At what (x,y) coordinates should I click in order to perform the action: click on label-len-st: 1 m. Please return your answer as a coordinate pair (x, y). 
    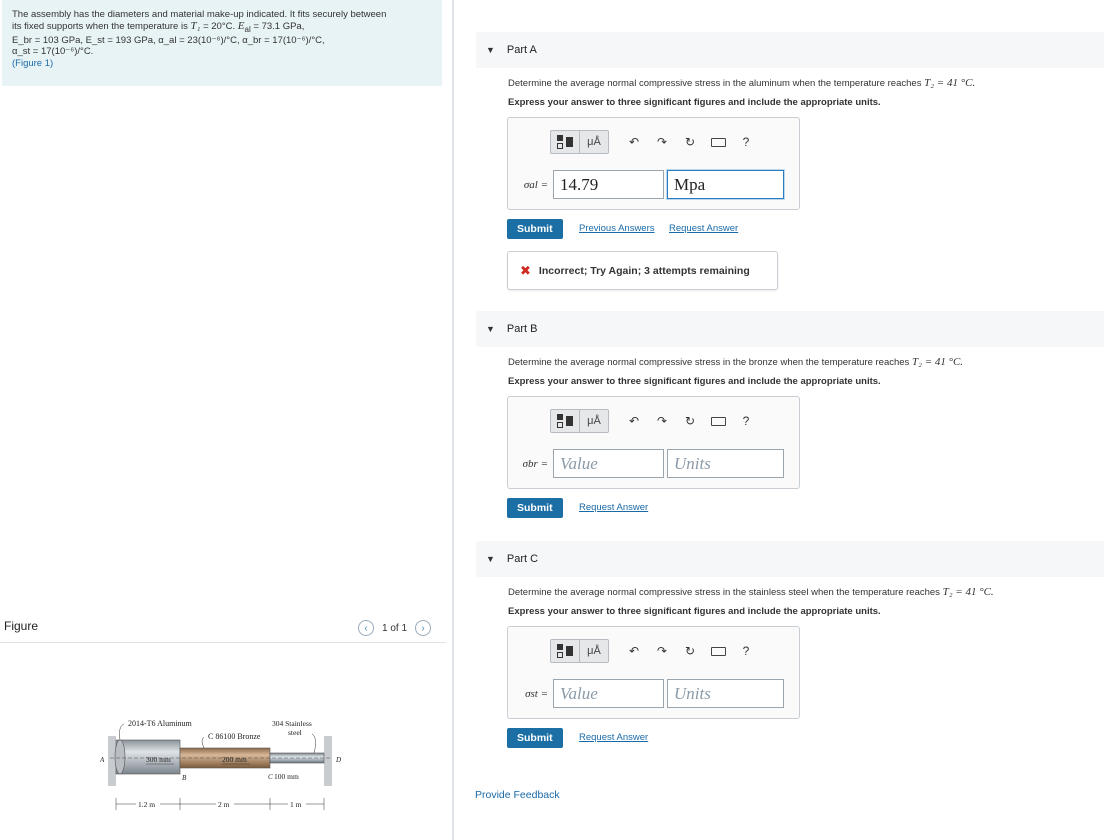
    Looking at the image, I should click on (296, 804).